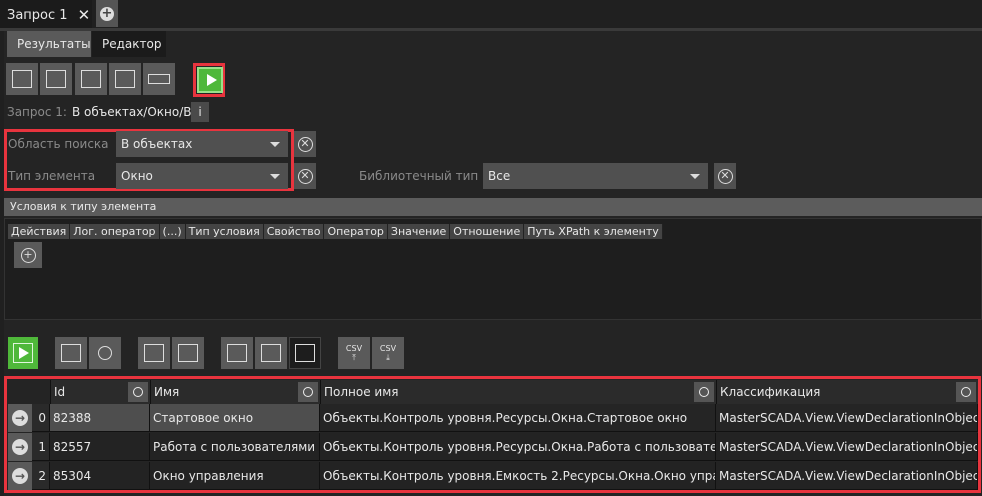 This screenshot has width=982, height=496. What do you see at coordinates (37, 15) in the screenshot?
I see `query-tab-label: Запрос 1` at bounding box center [37, 15].